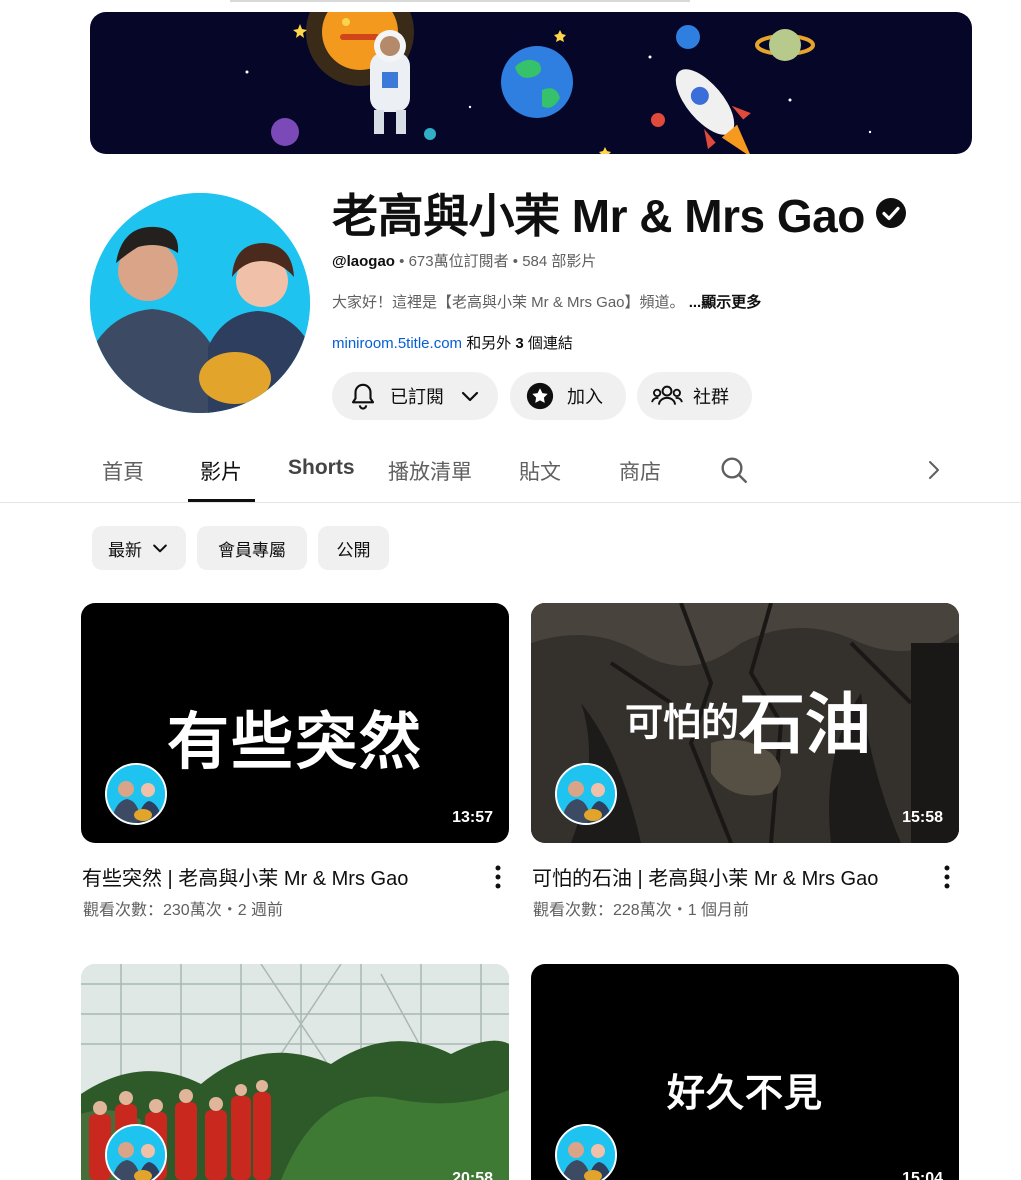  What do you see at coordinates (125, 550) in the screenshot?
I see `chip-latest-label: 最新` at bounding box center [125, 550].